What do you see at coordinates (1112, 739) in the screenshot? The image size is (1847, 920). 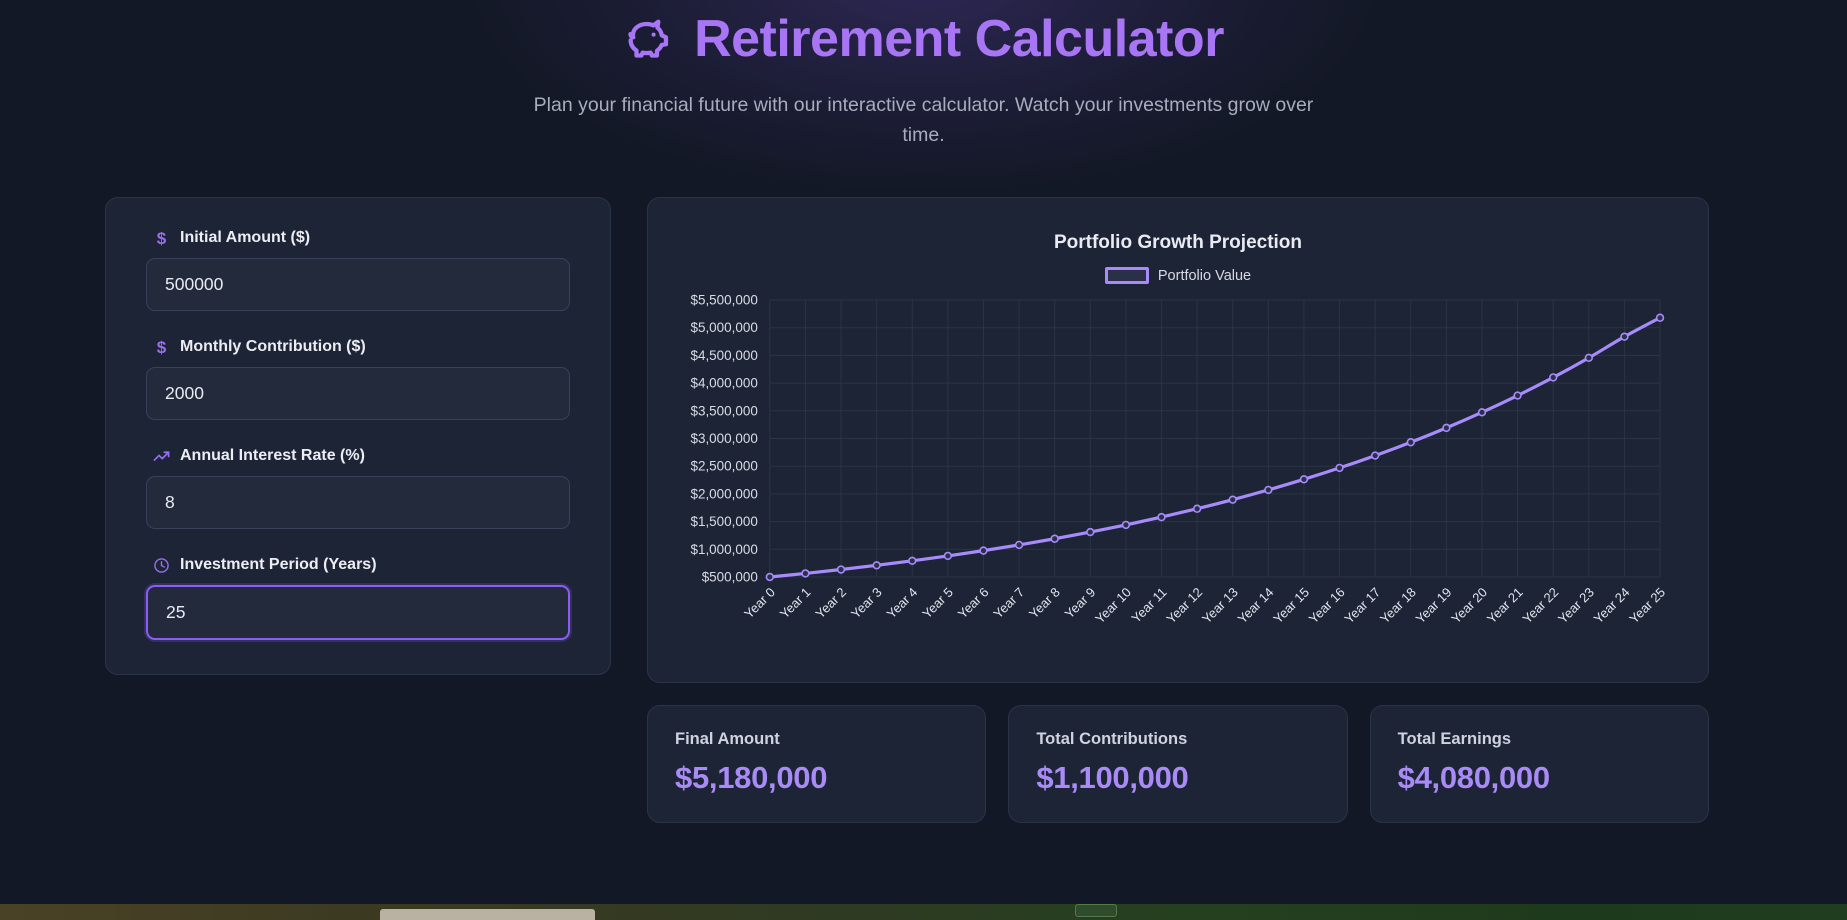 I see `stat-label: Total Contributions` at bounding box center [1112, 739].